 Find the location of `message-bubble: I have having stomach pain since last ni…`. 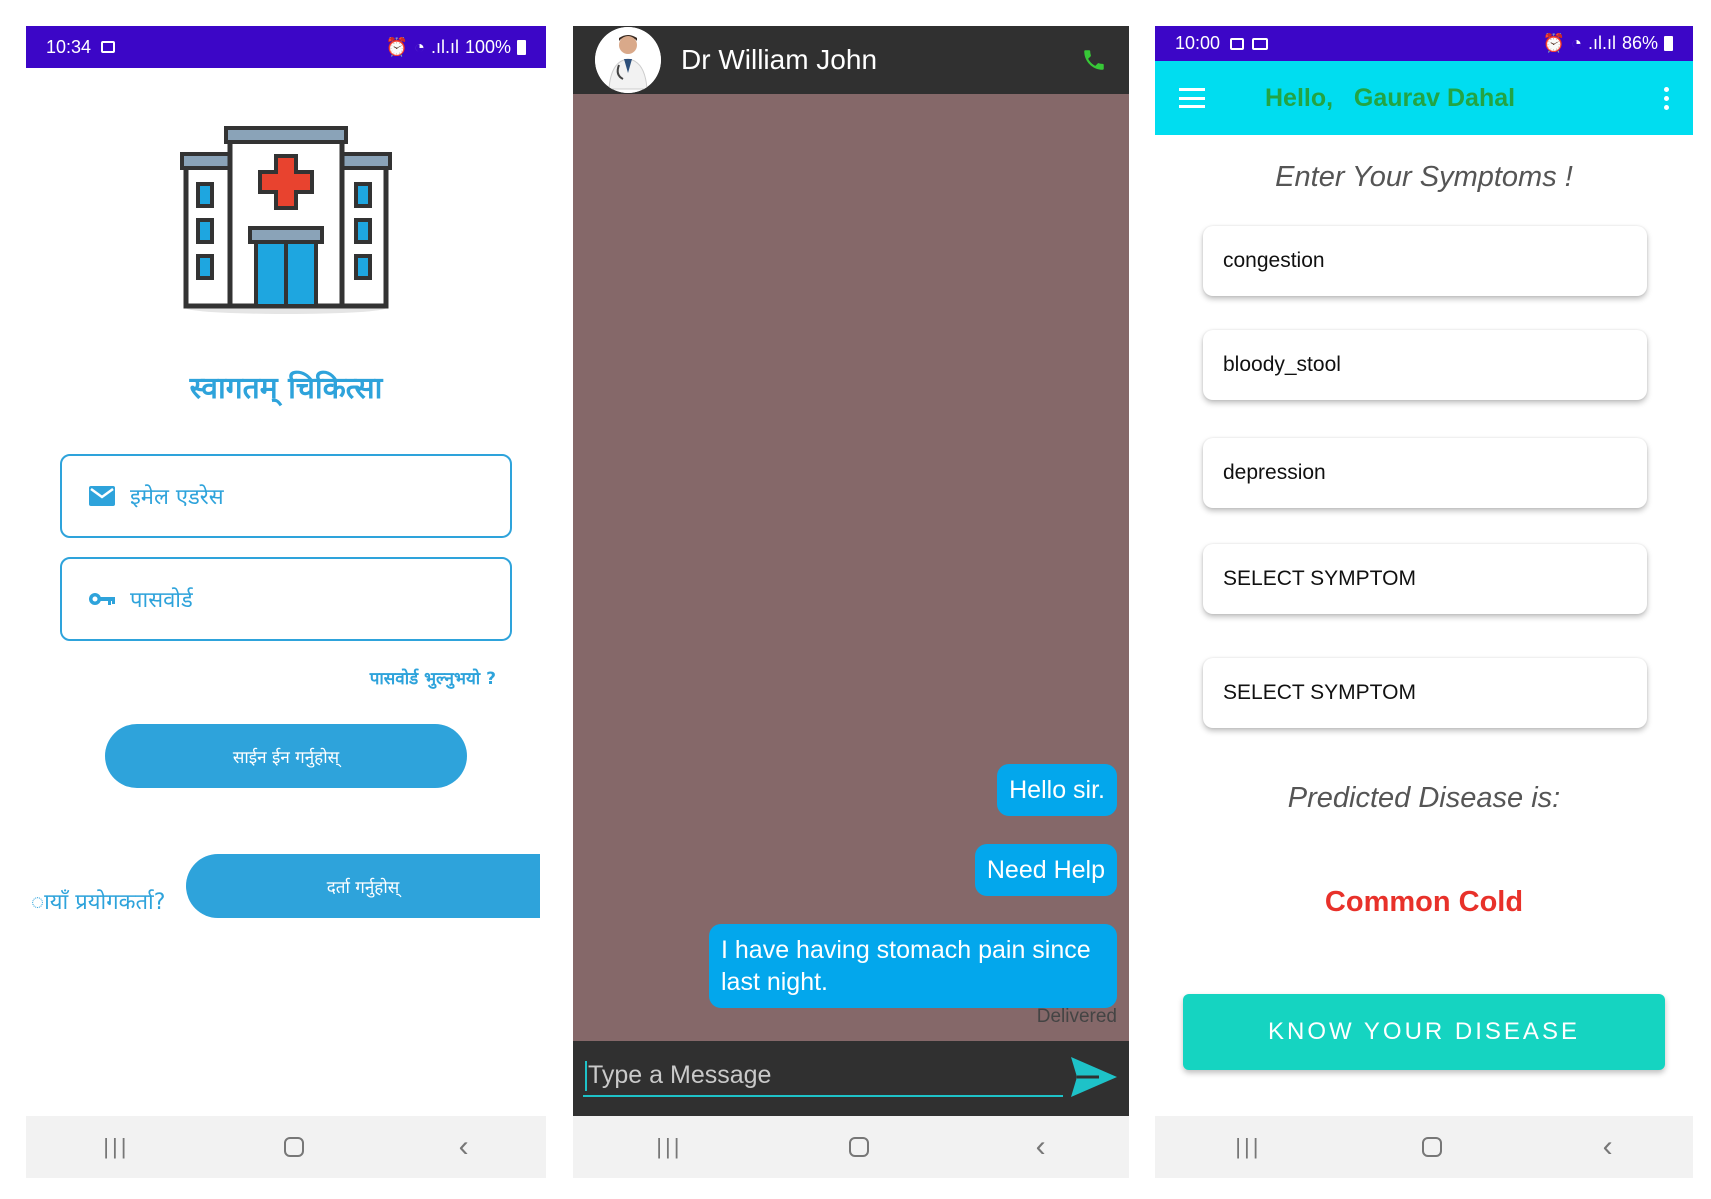

message-bubble: I have having stomach pain since last ni… is located at coordinates (913, 966).